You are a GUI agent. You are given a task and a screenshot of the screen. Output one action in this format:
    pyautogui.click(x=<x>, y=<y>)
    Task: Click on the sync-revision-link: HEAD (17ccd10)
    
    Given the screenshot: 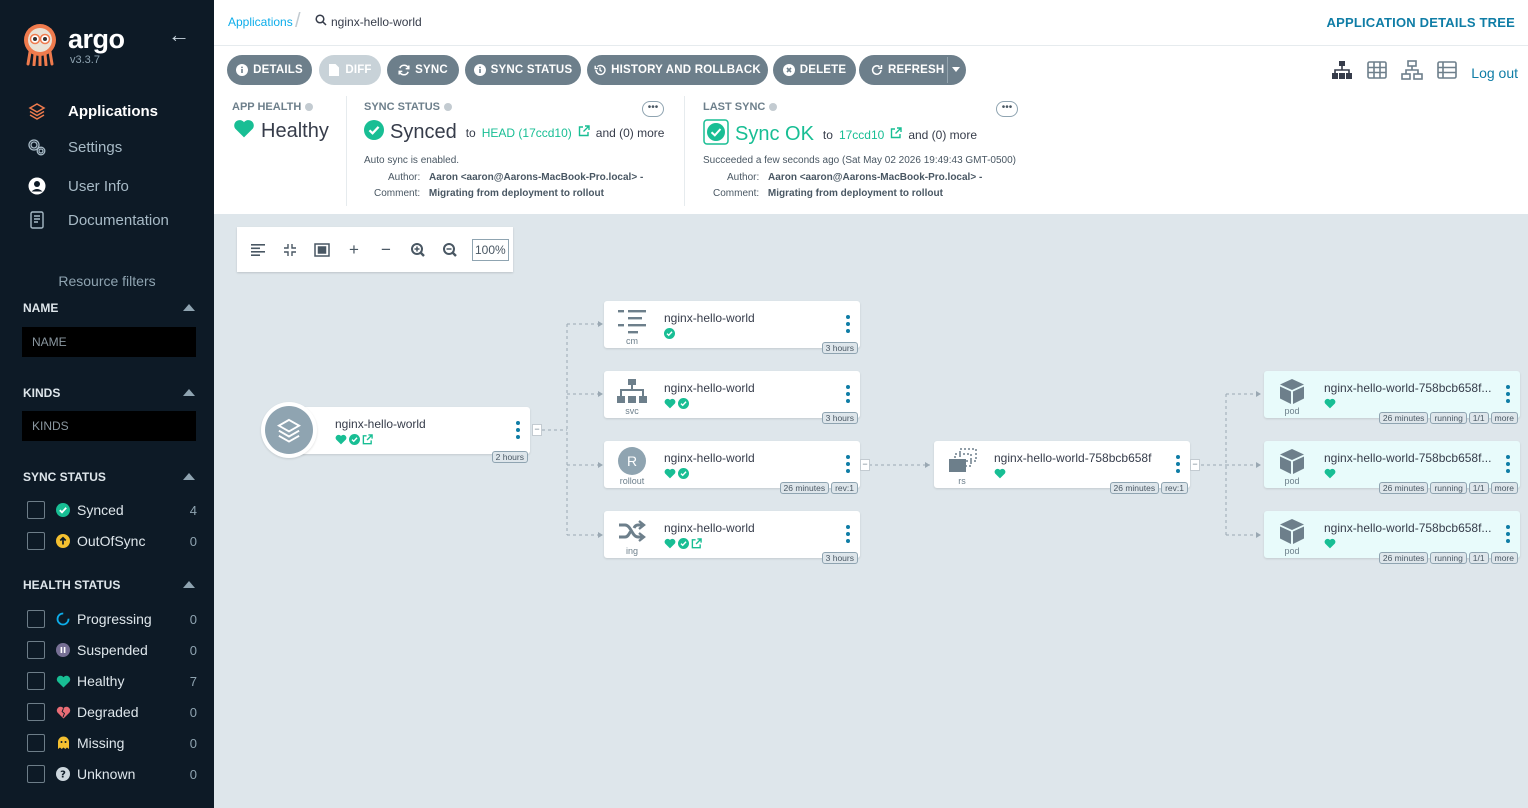 What is the action you would take?
    pyautogui.click(x=527, y=133)
    